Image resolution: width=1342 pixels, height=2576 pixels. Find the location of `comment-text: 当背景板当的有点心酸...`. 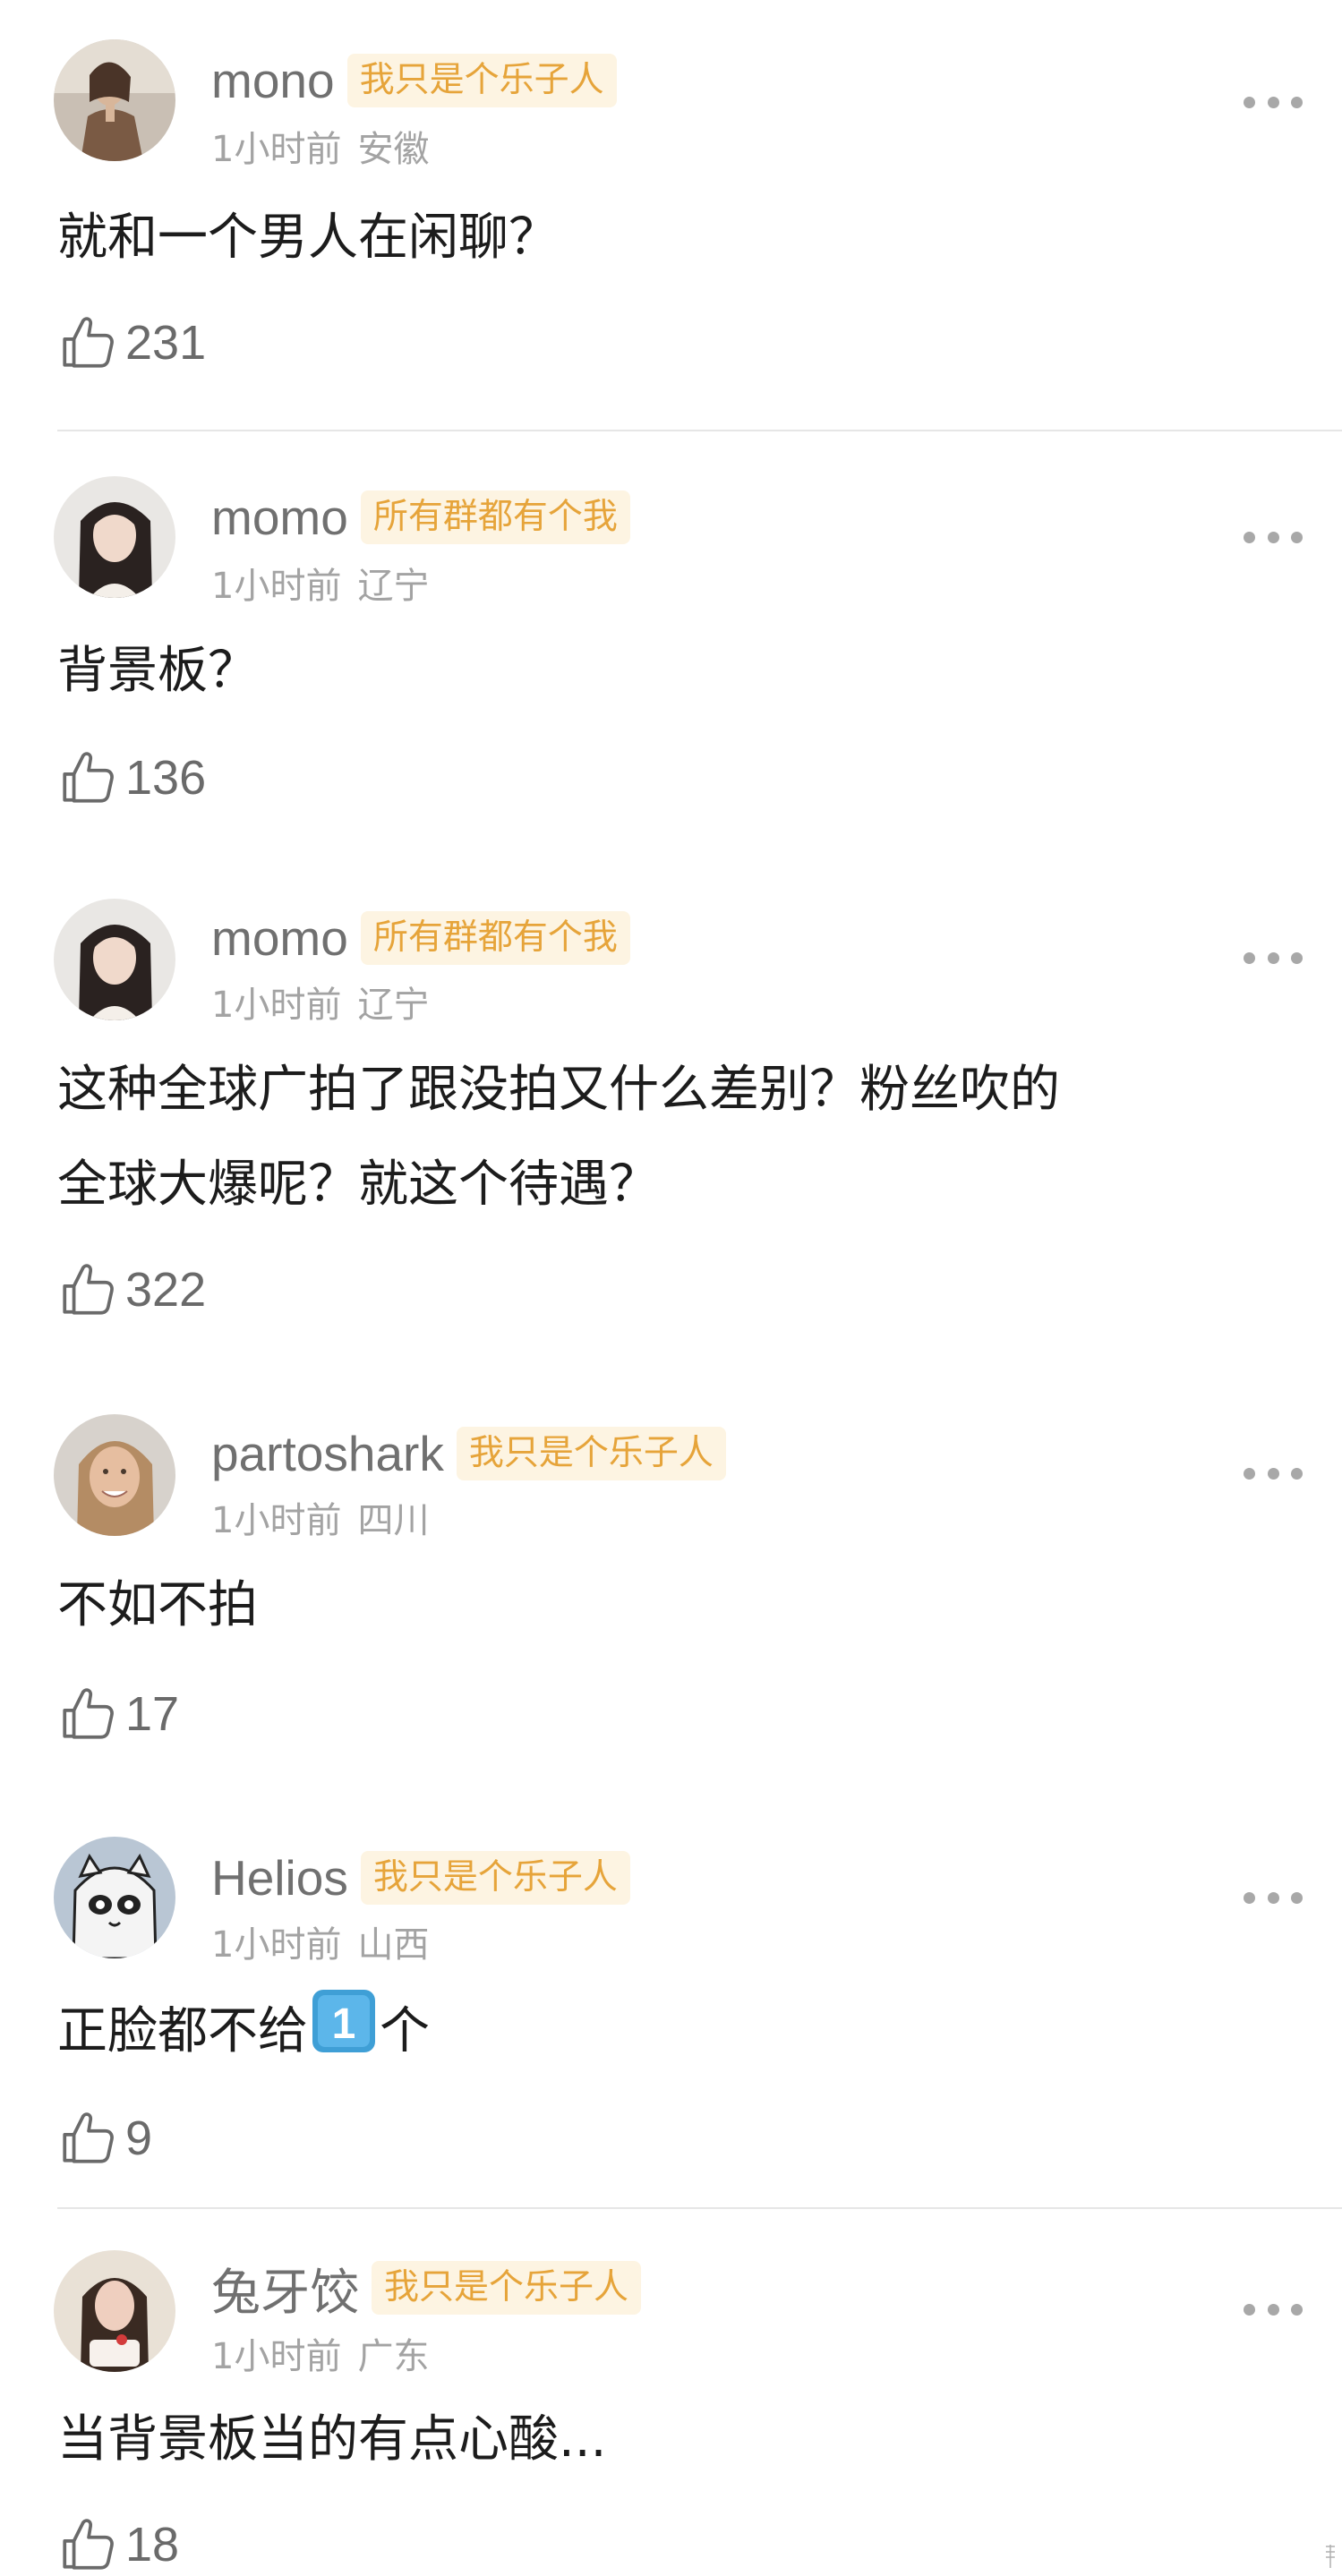

comment-text: 当背景板当的有点心酸... is located at coordinates (332, 2439).